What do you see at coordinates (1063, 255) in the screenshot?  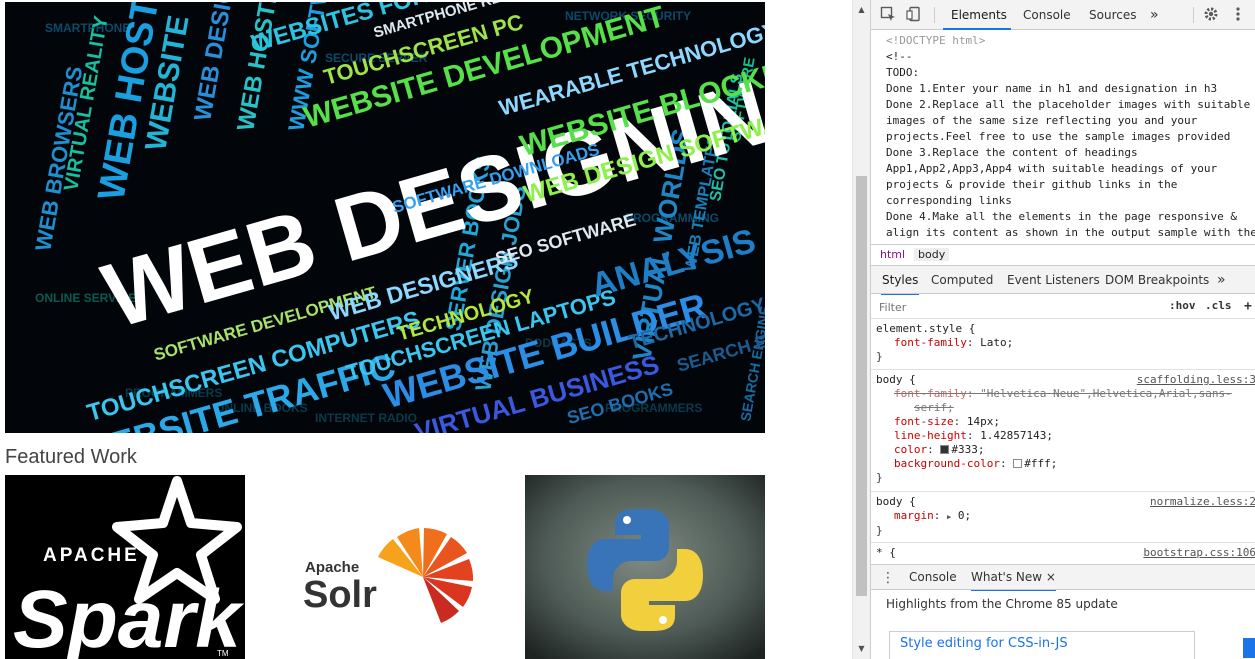 I see `breadcrumb: html body` at bounding box center [1063, 255].